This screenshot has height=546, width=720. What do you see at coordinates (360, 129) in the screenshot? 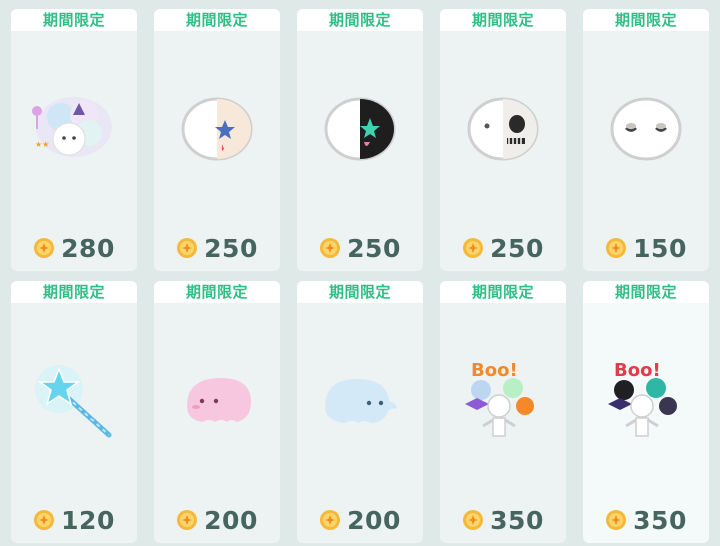
I see `black-half-face-mask-icon` at bounding box center [360, 129].